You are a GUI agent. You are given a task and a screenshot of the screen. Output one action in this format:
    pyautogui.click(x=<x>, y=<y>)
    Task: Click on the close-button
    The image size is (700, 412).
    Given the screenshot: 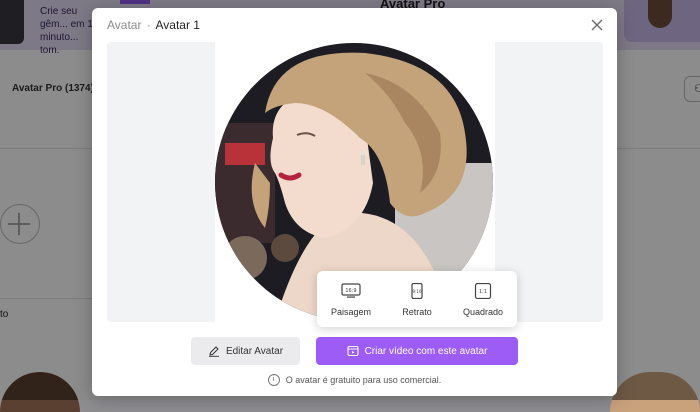 What is the action you would take?
    pyautogui.click(x=597, y=25)
    